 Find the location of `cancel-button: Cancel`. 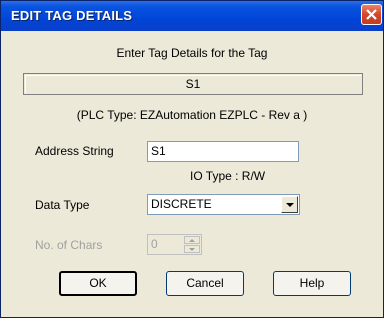

cancel-button: Cancel is located at coordinates (205, 283).